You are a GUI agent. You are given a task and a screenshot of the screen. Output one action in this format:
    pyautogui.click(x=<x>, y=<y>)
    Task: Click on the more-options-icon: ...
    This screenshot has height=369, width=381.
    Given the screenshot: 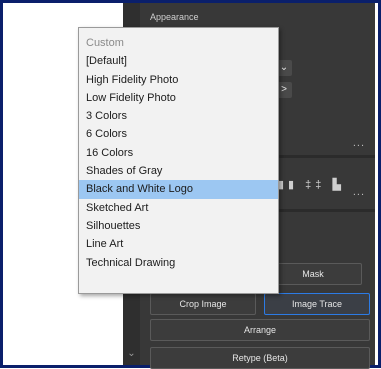 What is the action you would take?
    pyautogui.click(x=359, y=143)
    